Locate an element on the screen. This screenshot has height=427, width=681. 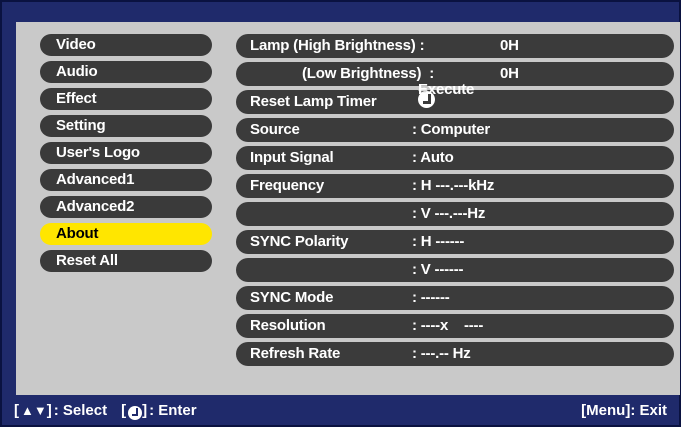
sync-polarity-v-value: : V ------ is located at coordinates (438, 269).